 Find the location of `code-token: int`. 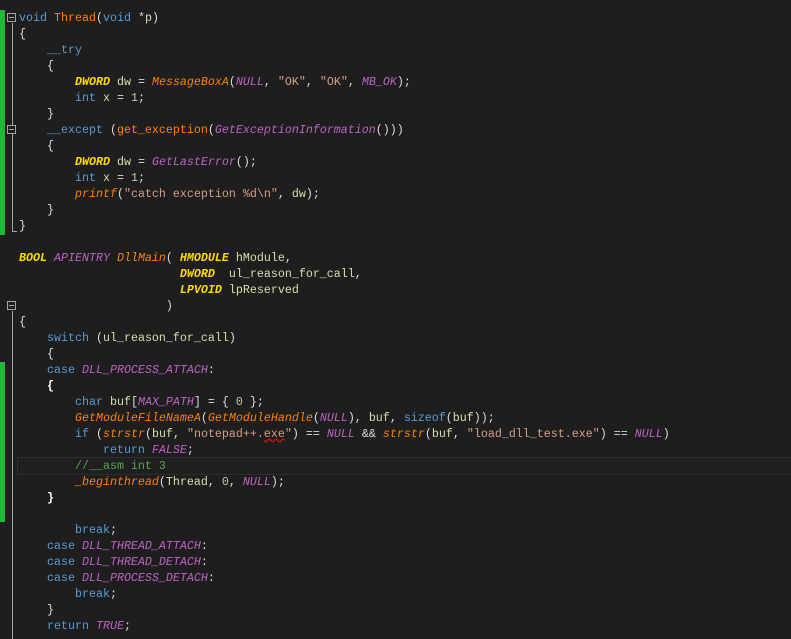

code-token: int is located at coordinates (85, 98).